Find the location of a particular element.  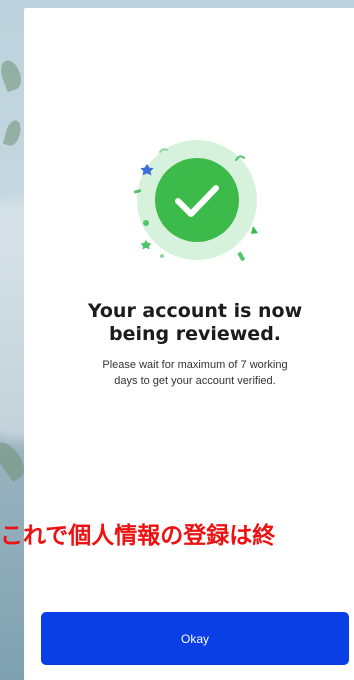

overlay-caption: これで個人情報の登録は終 is located at coordinates (138, 536).